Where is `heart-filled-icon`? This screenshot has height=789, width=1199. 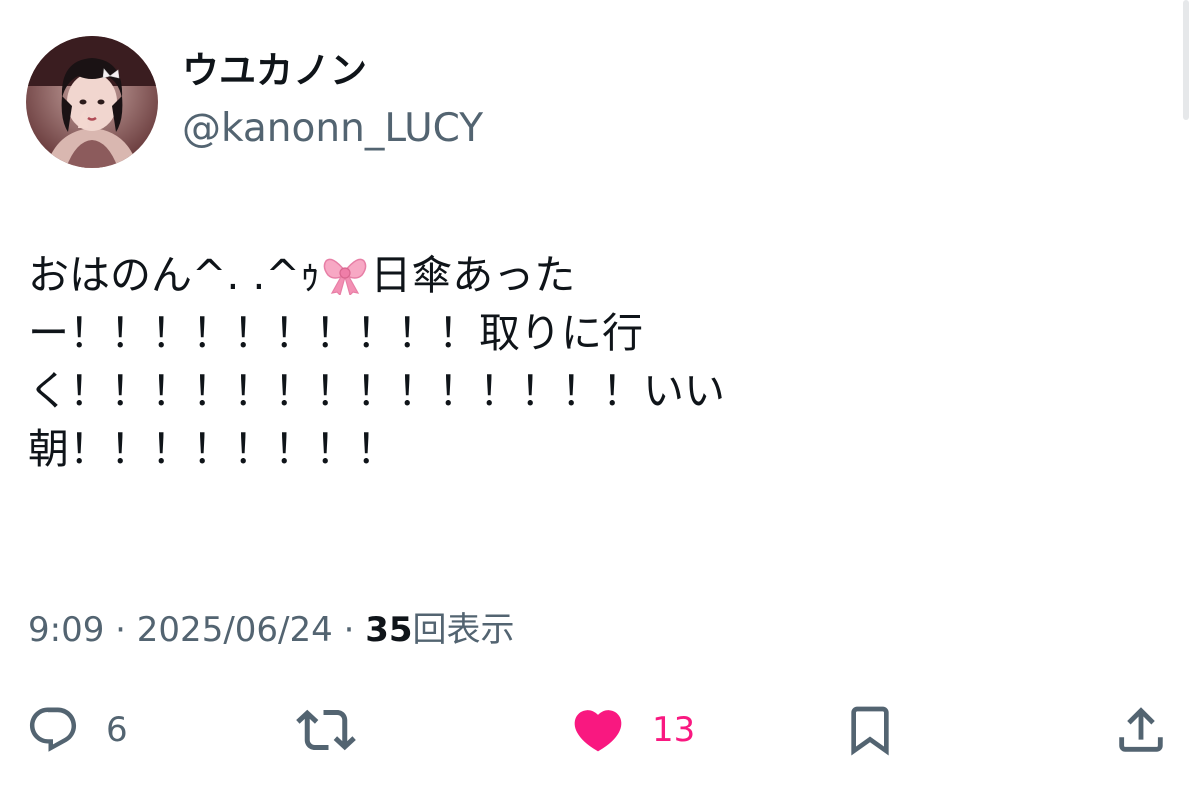 heart-filled-icon is located at coordinates (598, 731).